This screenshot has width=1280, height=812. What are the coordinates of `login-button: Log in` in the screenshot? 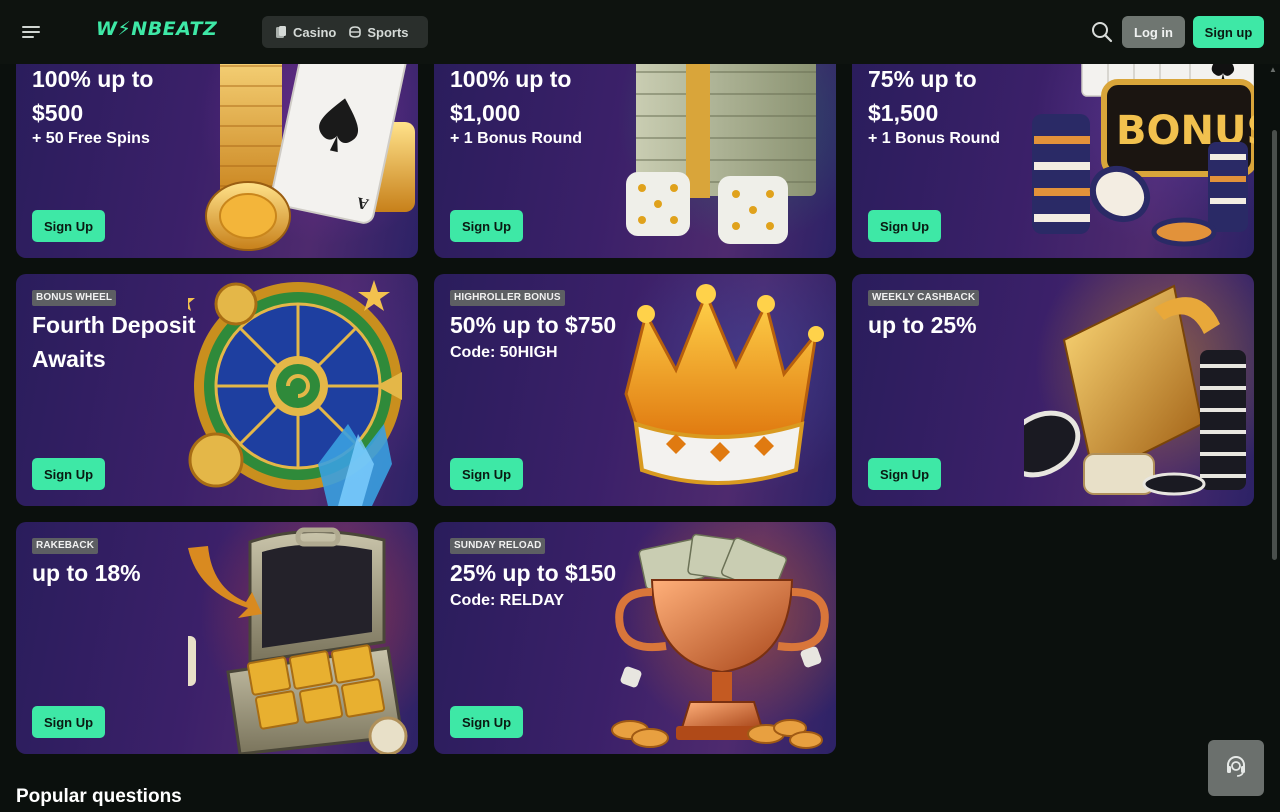 It's located at (1153, 32).